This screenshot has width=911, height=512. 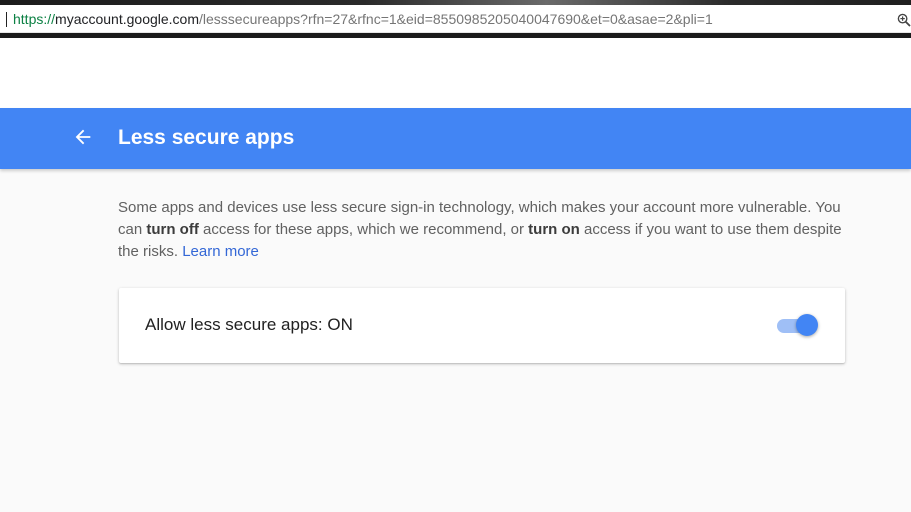 What do you see at coordinates (455, 138) in the screenshot?
I see `app-bar: Less secure apps` at bounding box center [455, 138].